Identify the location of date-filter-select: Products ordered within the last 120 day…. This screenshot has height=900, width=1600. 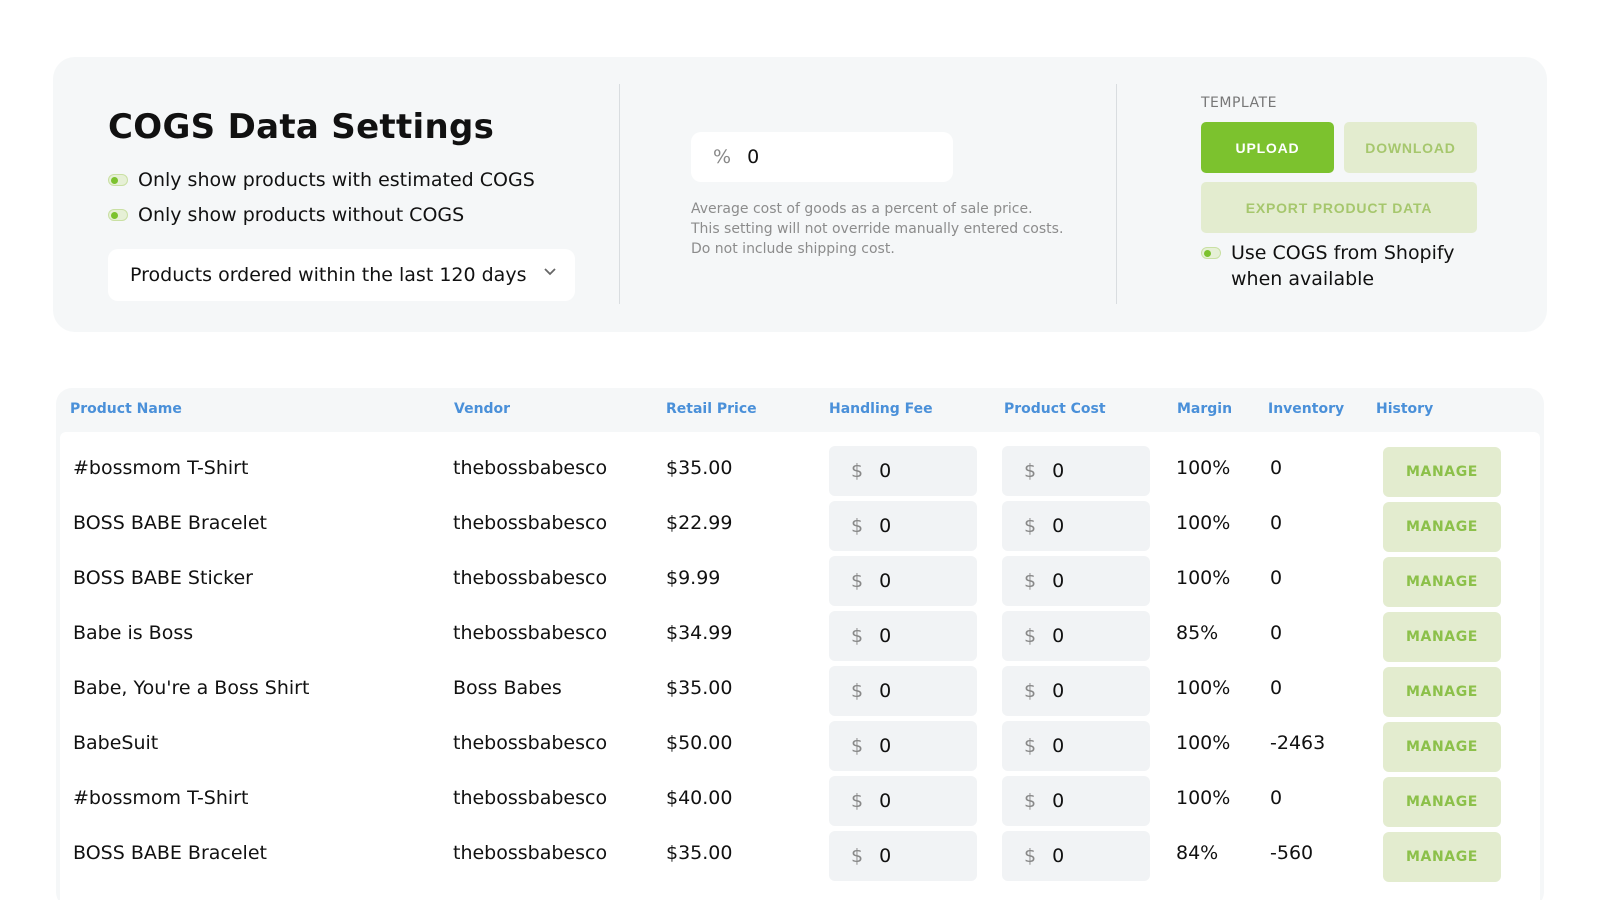
(341, 275).